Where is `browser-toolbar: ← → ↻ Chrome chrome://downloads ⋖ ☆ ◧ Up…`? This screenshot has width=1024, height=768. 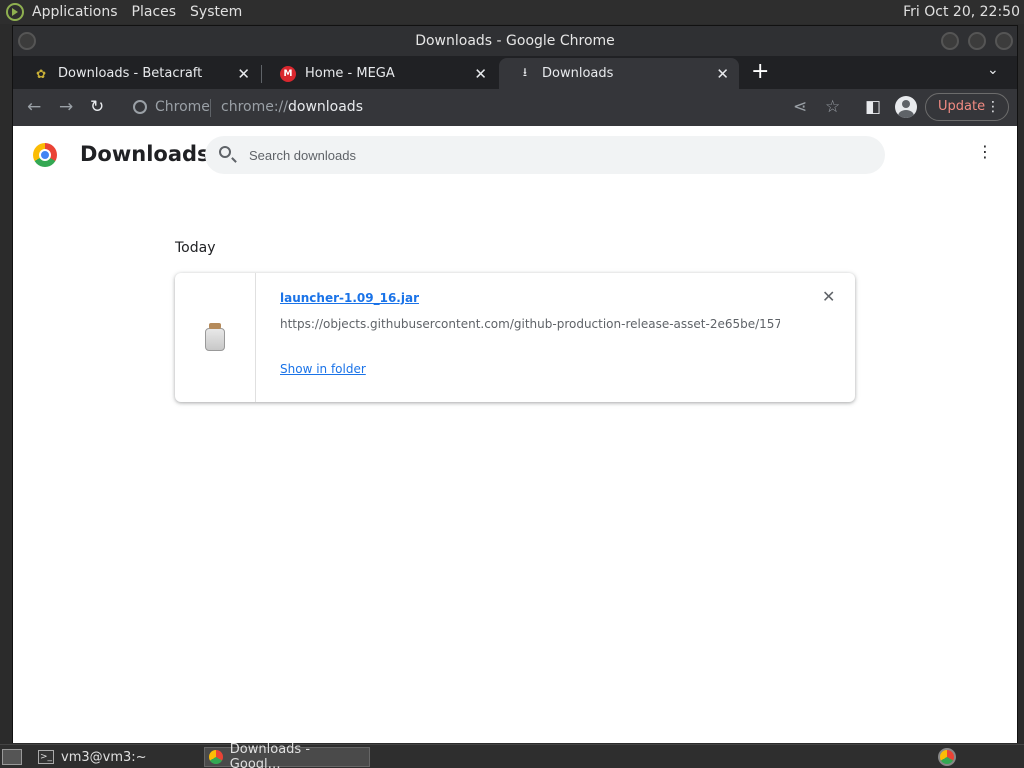 browser-toolbar: ← → ↻ Chrome chrome://downloads ⋖ ☆ ◧ Up… is located at coordinates (515, 107).